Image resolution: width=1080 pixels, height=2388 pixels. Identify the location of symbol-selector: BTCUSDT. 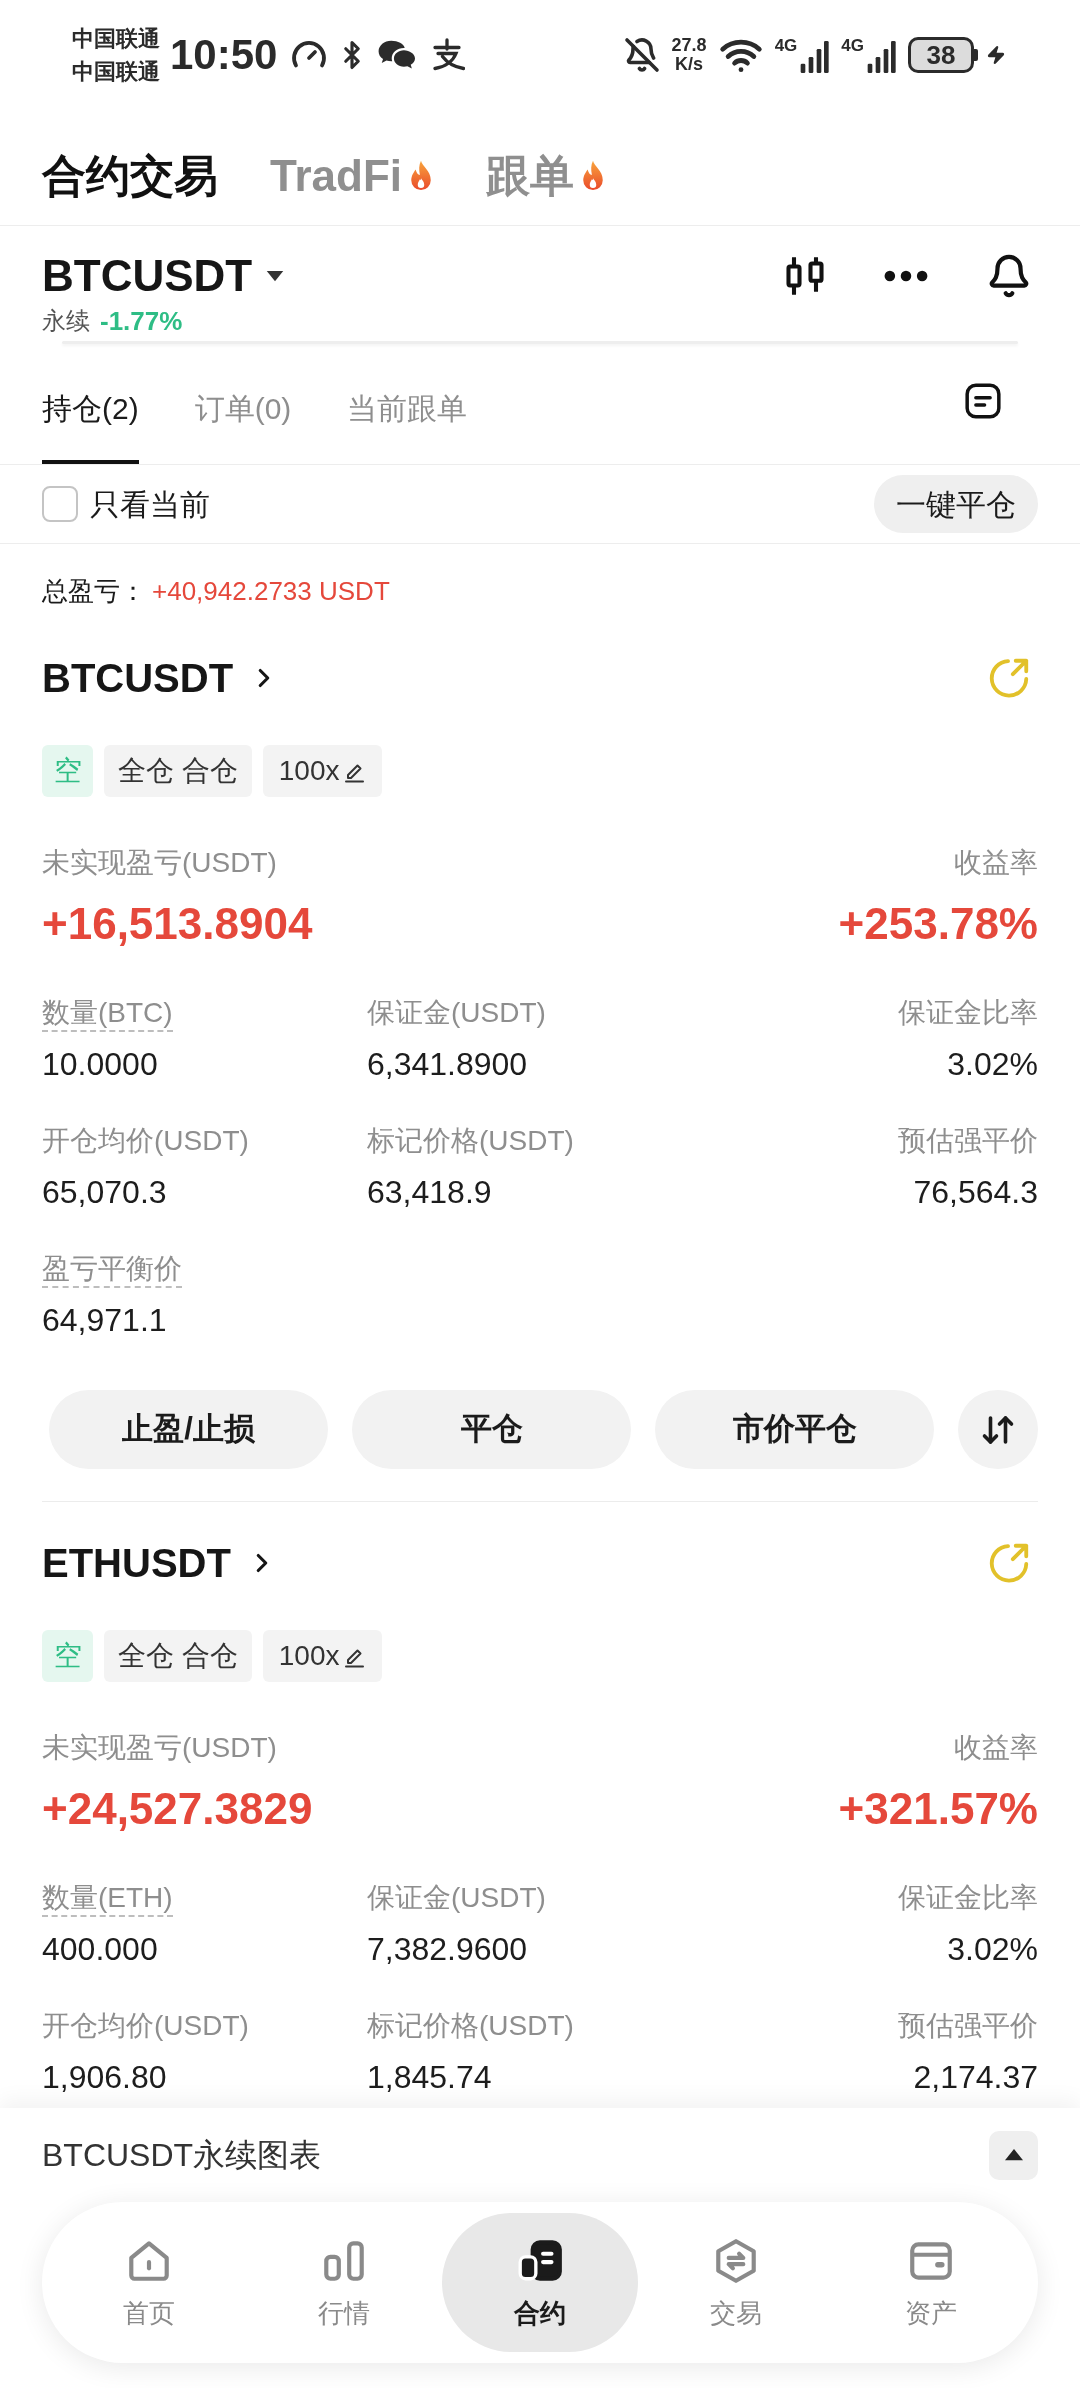
(163, 276).